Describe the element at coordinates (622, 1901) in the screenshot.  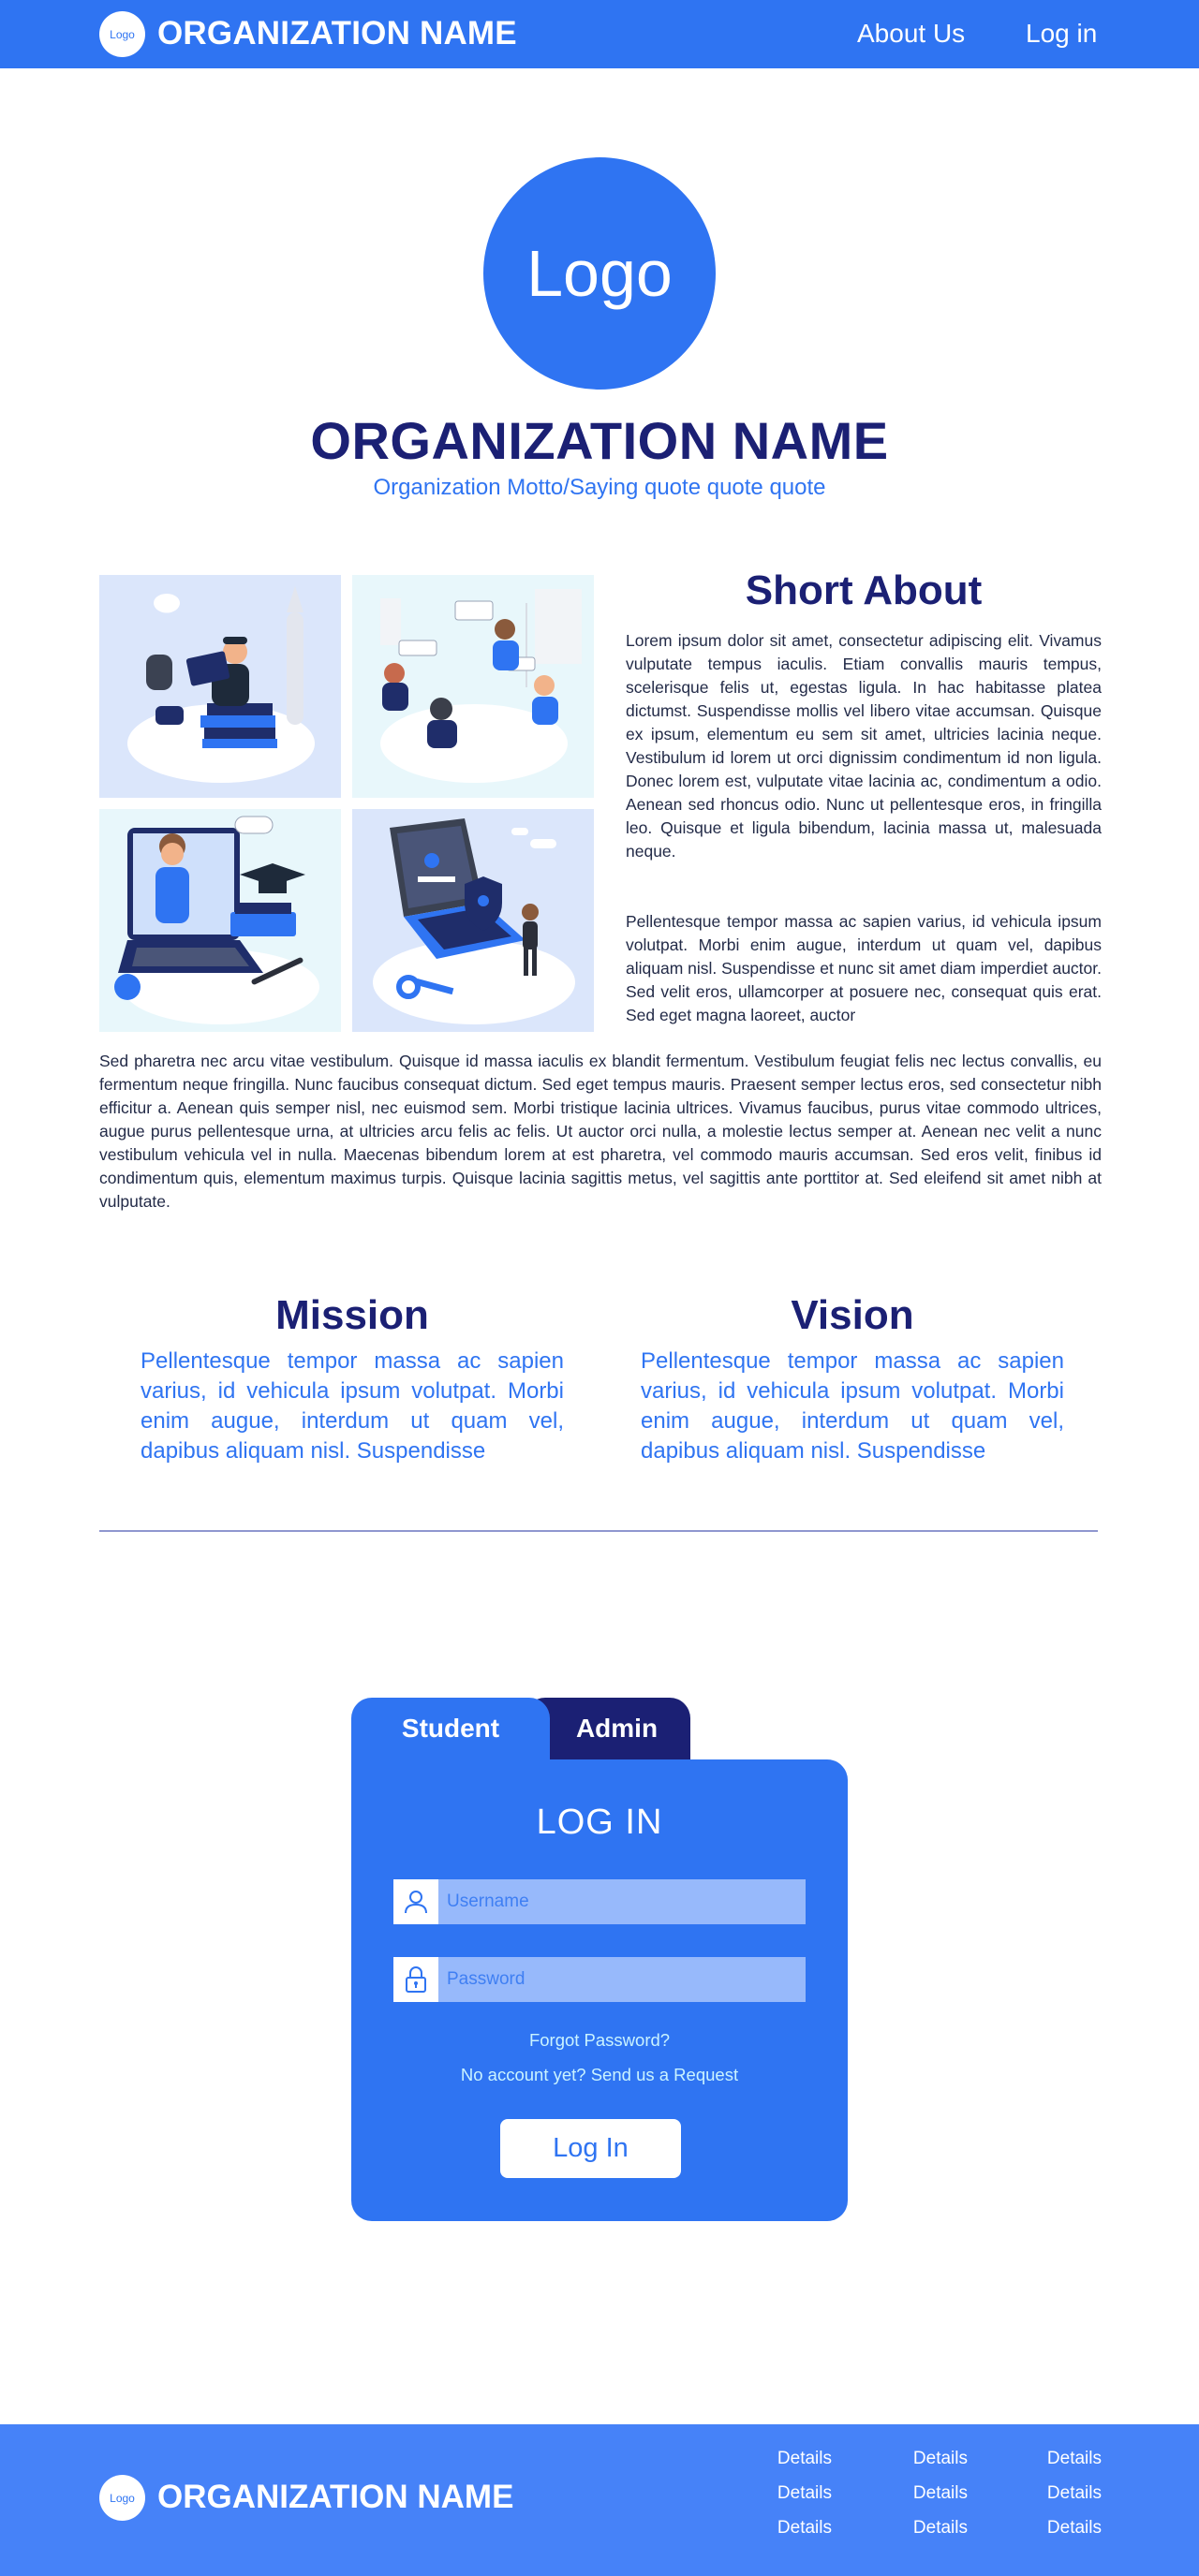
I see `username-input` at that location.